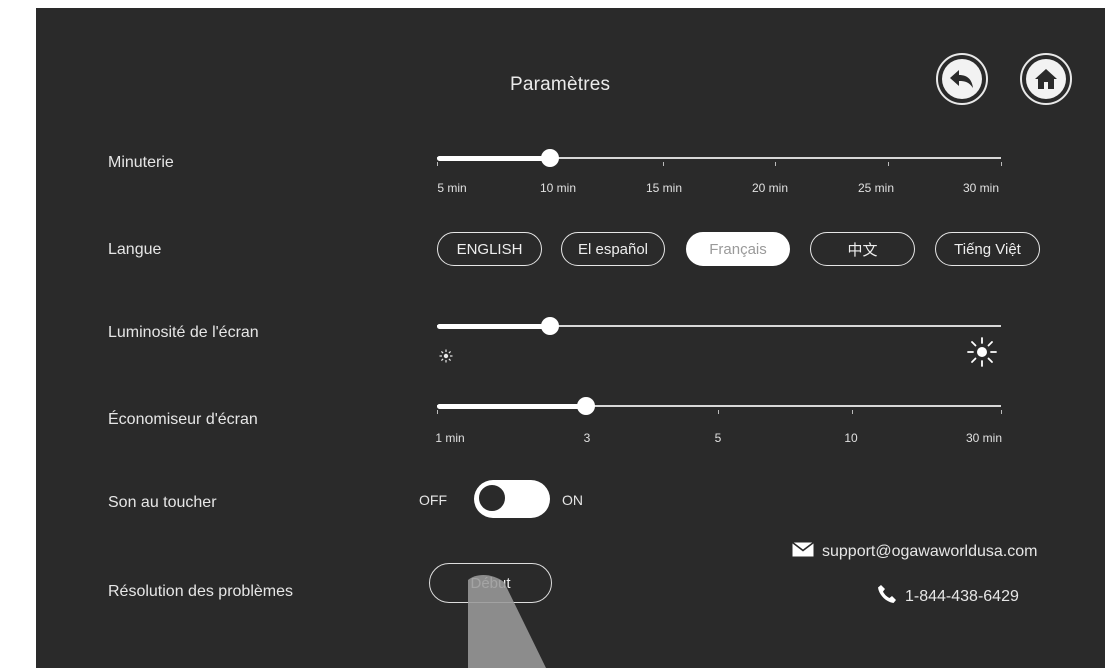  I want to click on support-email: support@ogawaworldusa.com, so click(915, 551).